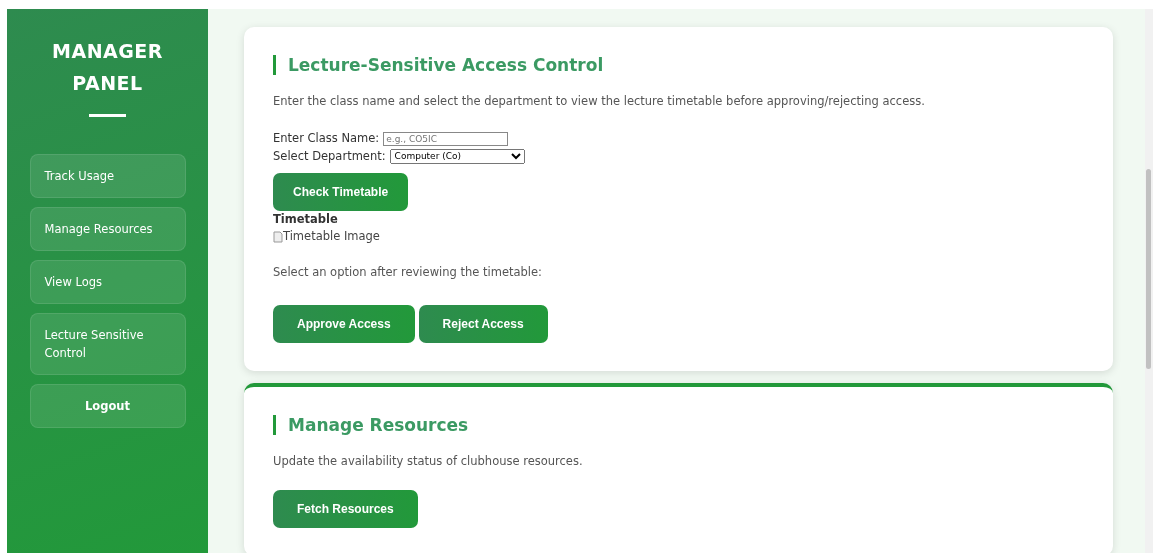 The height and width of the screenshot is (553, 1153). Describe the element at coordinates (107, 344) in the screenshot. I see `sidebar-nav-item: Lecture Sensitive Control` at that location.